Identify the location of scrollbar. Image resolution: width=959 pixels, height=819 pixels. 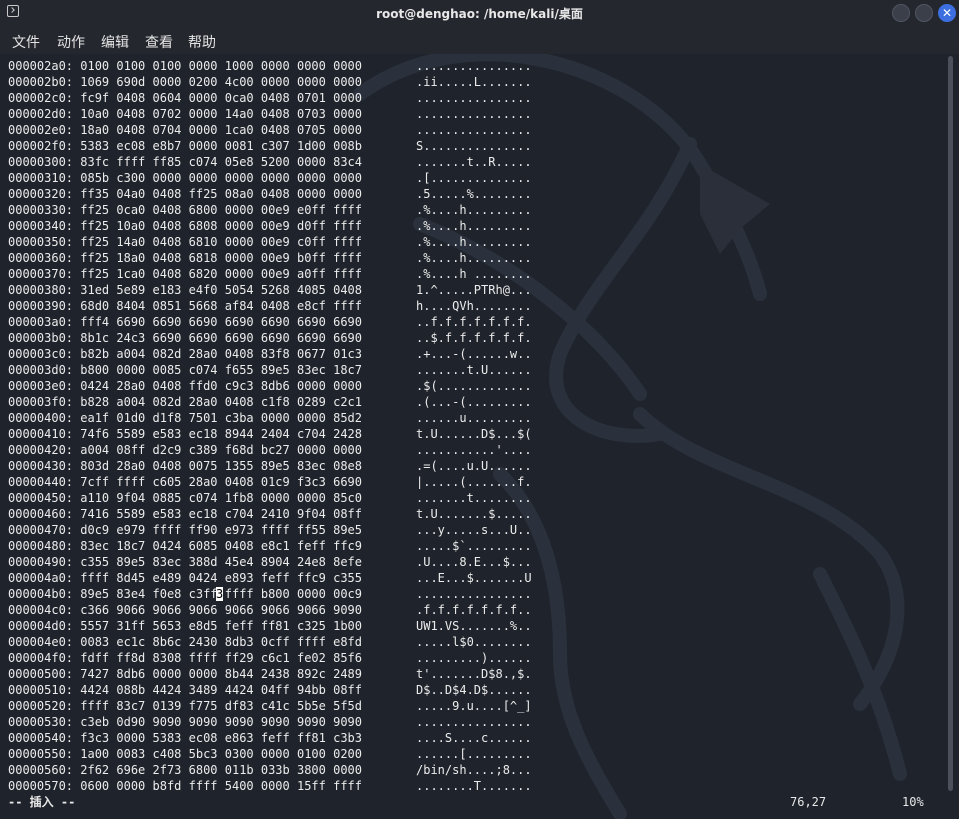
(950, 423).